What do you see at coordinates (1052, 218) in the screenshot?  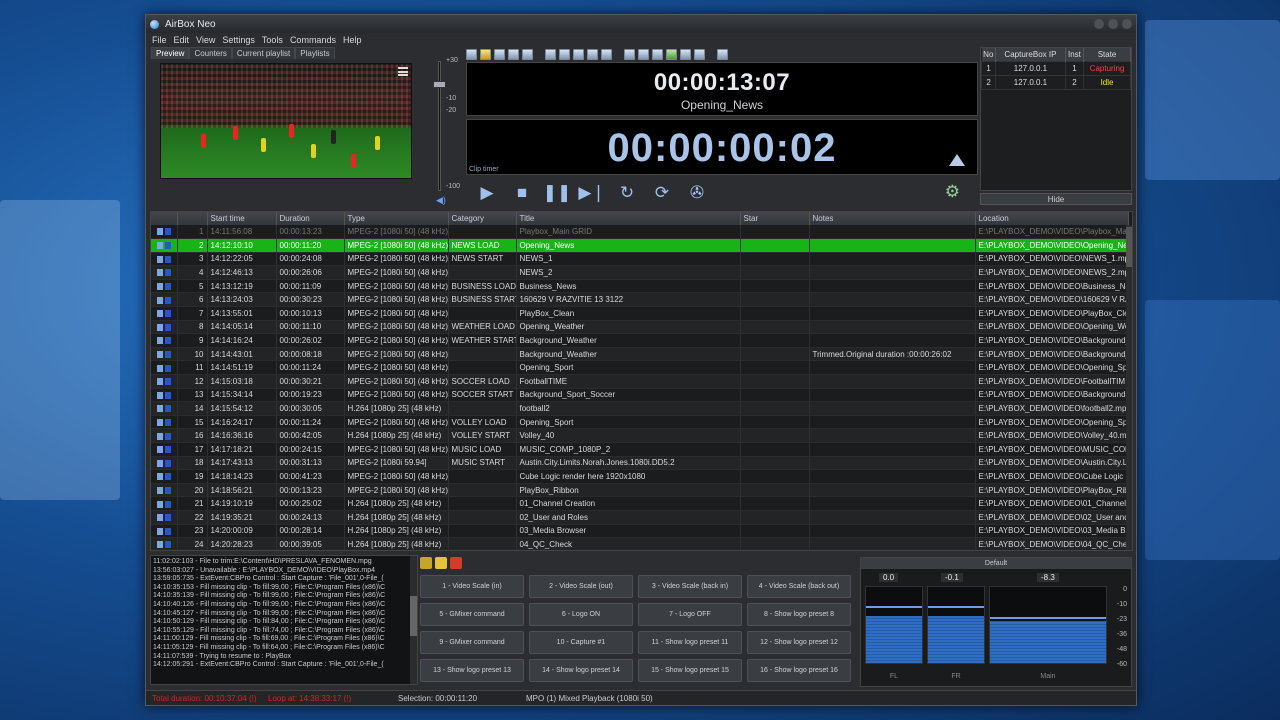 I see `column-header: Location` at bounding box center [1052, 218].